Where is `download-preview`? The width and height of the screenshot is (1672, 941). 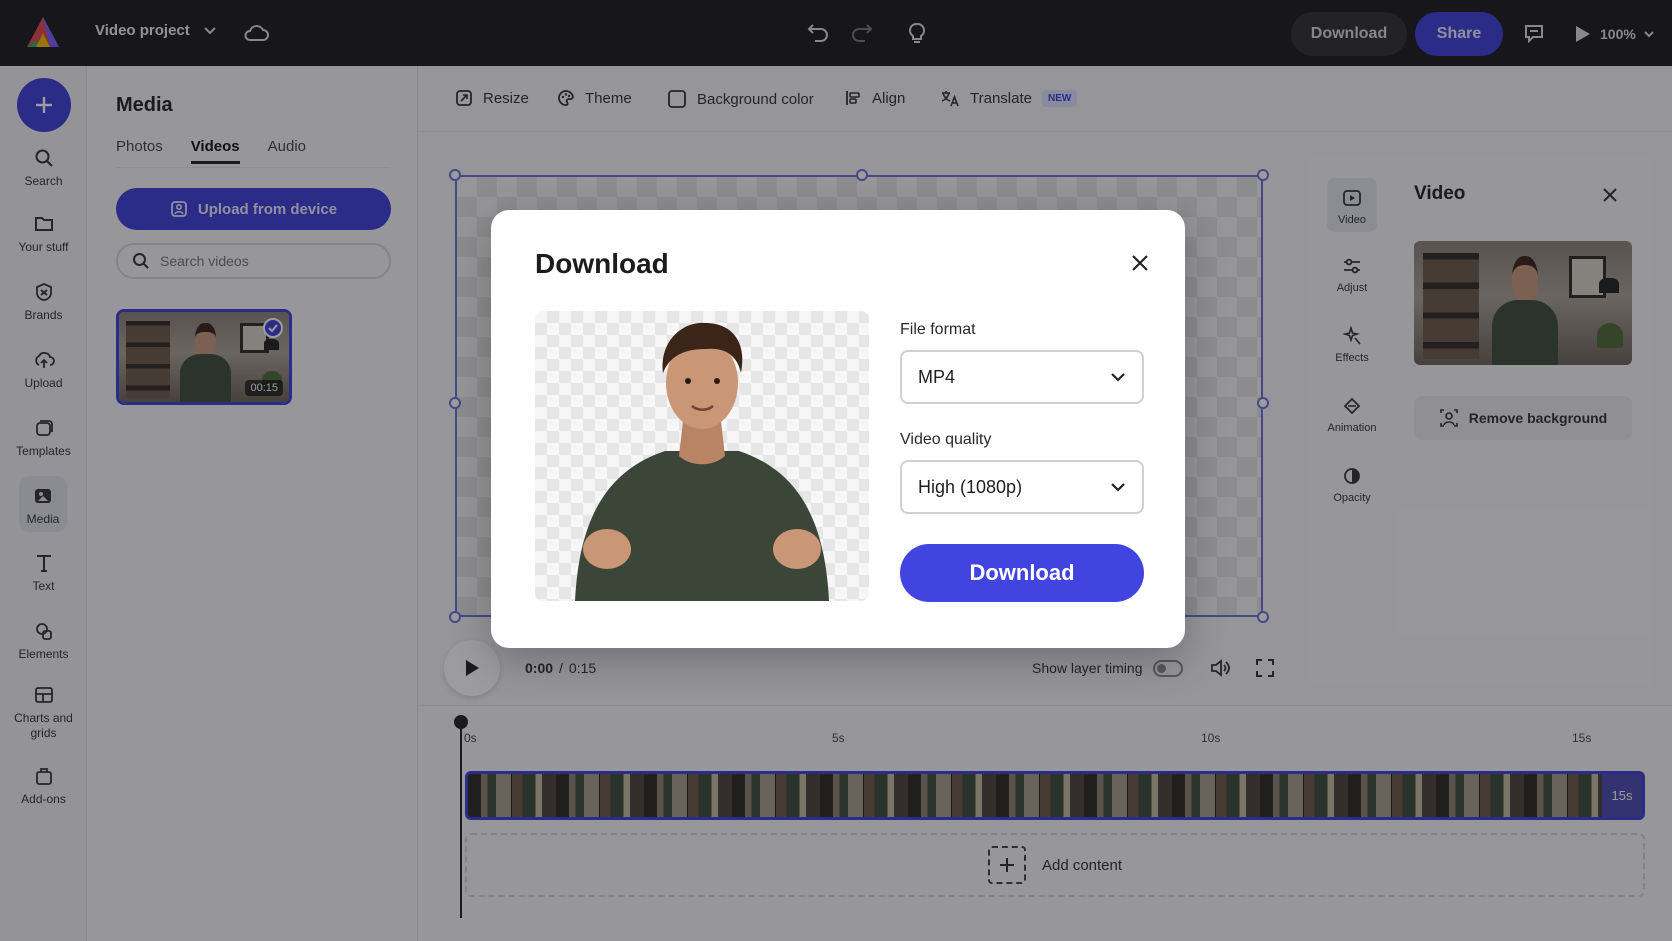
download-preview is located at coordinates (702, 456).